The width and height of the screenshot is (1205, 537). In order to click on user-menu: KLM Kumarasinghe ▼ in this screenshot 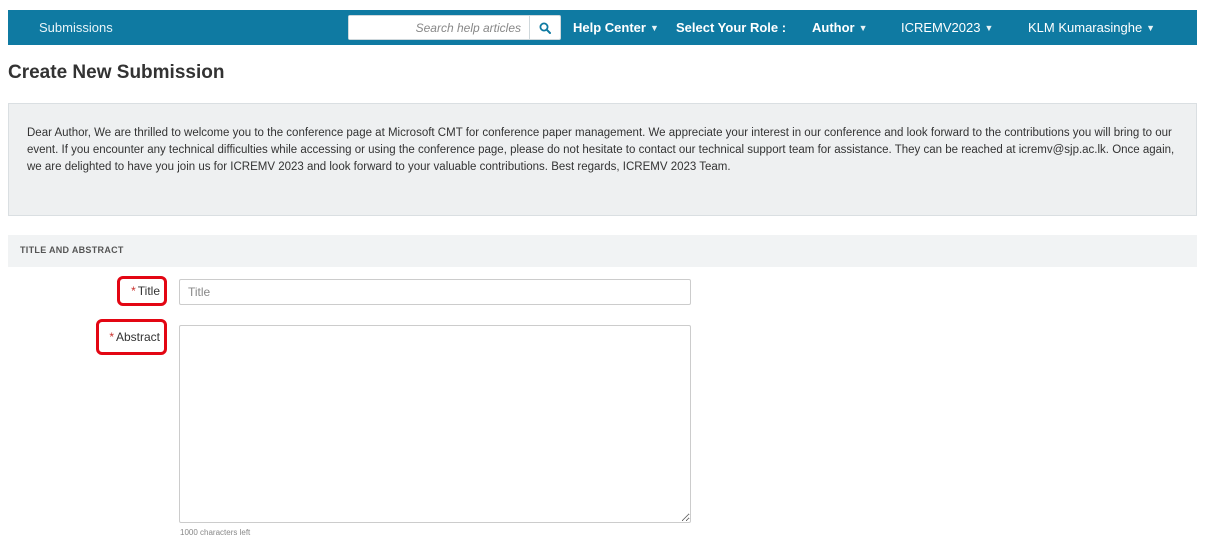, I will do `click(1091, 27)`.